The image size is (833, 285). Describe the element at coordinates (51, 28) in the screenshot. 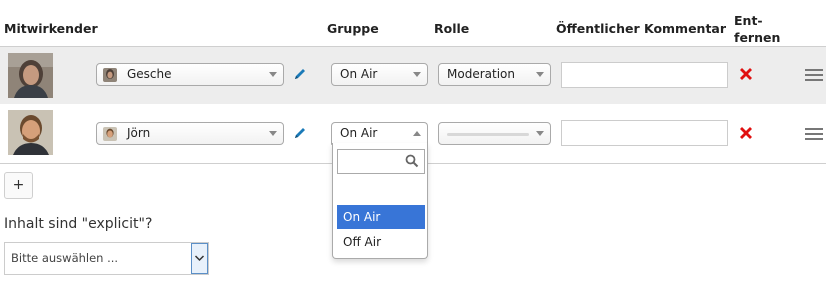

I see `header-mitwirkender: Mitwirkender` at that location.